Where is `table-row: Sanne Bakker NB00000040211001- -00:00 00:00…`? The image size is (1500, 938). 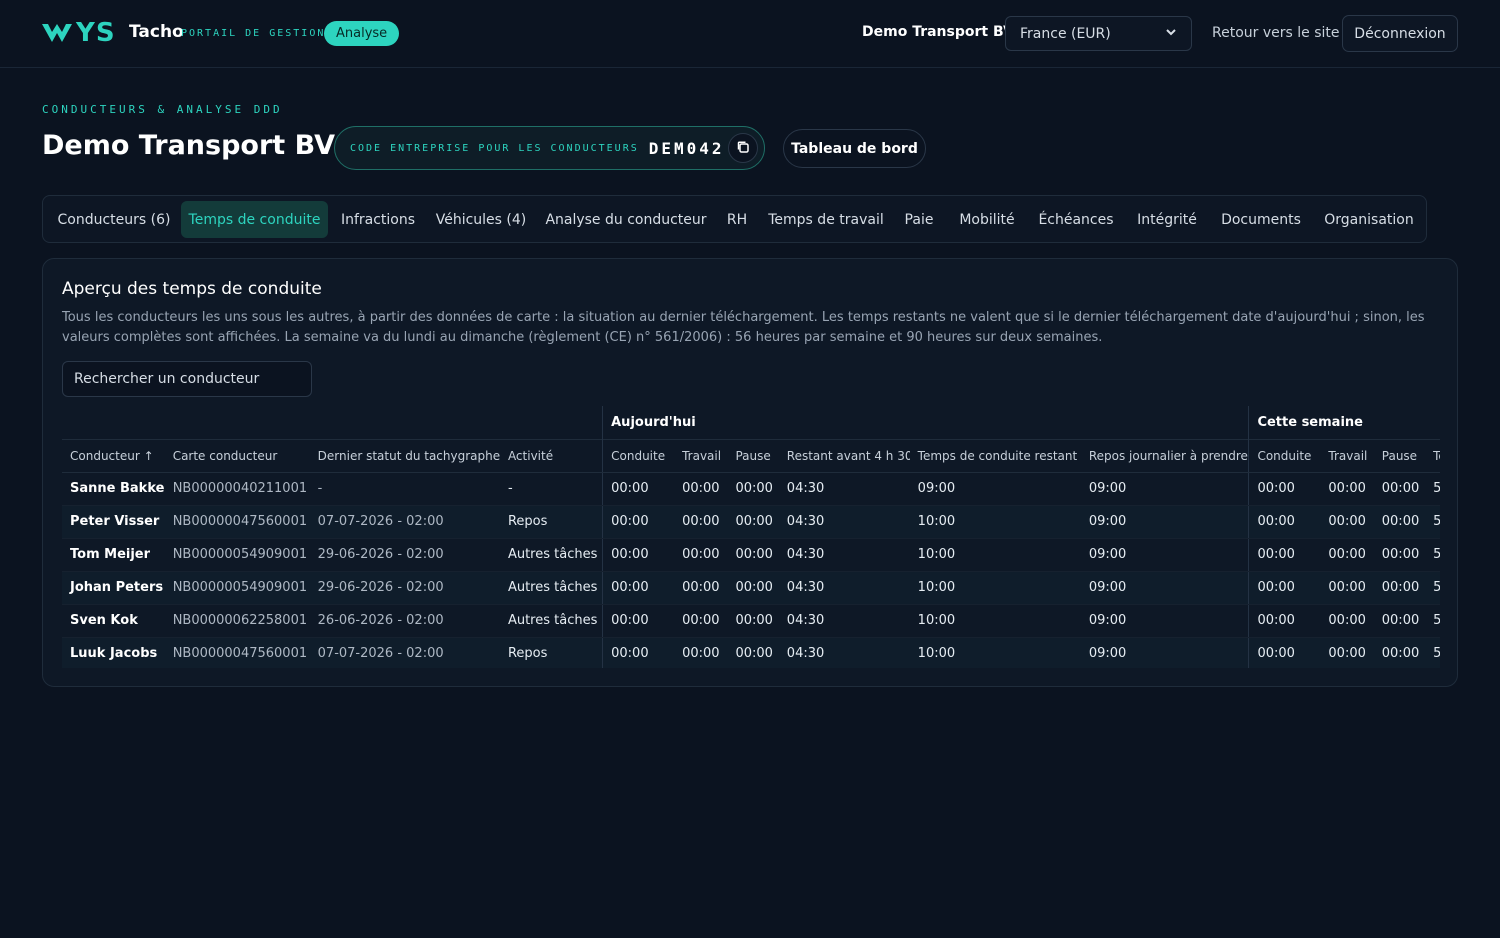
table-row: Sanne Bakker NB00000040211001- -00:00 00:00… is located at coordinates (751, 489).